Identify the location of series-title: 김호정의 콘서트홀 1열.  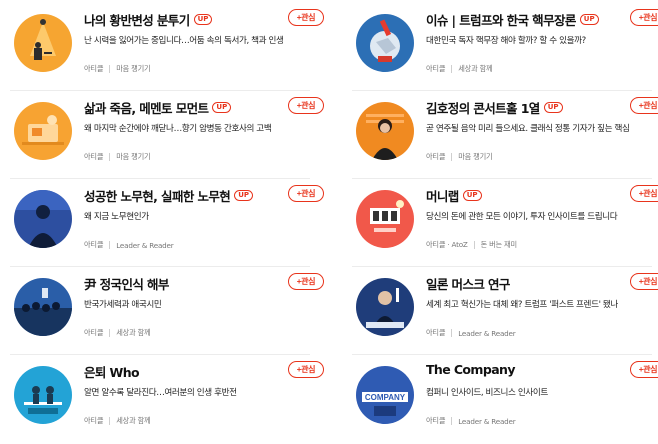
(483, 107).